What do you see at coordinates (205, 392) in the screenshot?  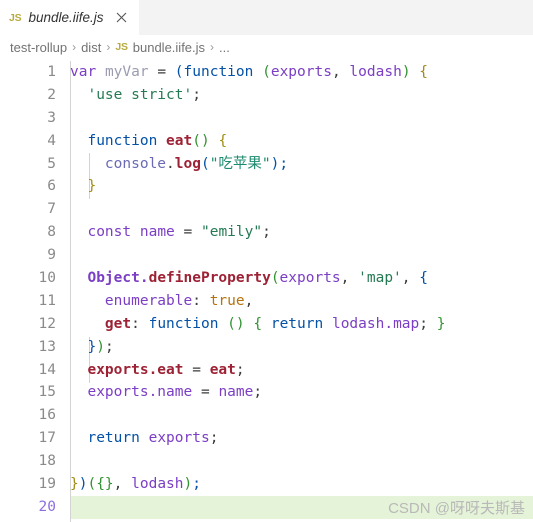 I see `token-operator-assign: =` at bounding box center [205, 392].